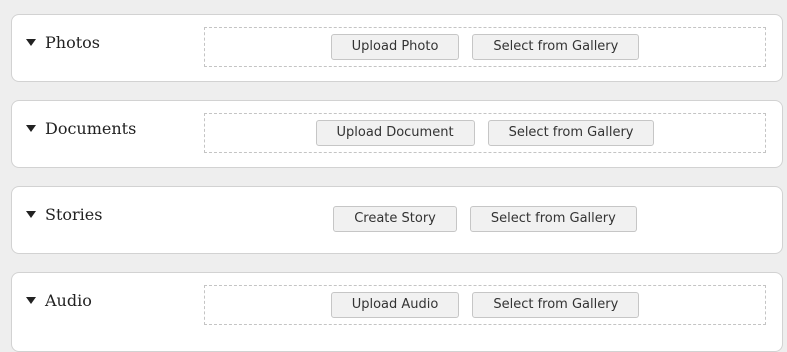 This screenshot has width=787, height=352. Describe the element at coordinates (91, 128) in the screenshot. I see `section-title: Documents` at that location.